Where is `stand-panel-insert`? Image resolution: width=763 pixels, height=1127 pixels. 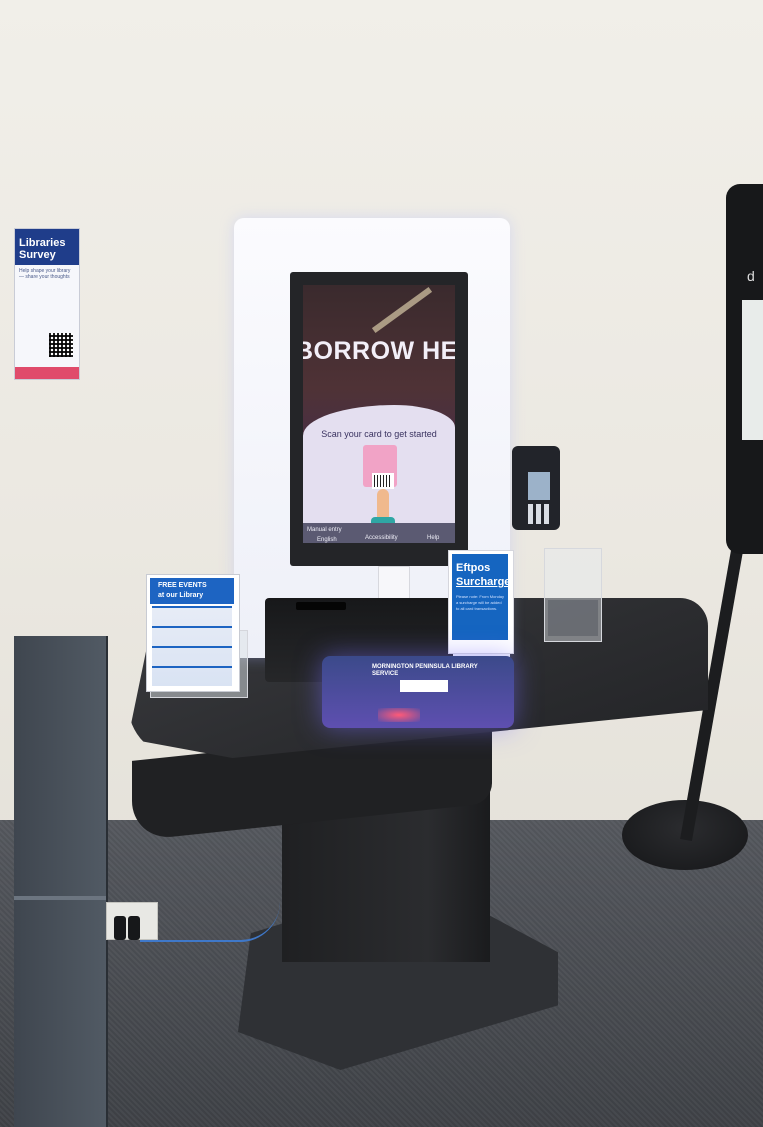 stand-panel-insert is located at coordinates (752, 370).